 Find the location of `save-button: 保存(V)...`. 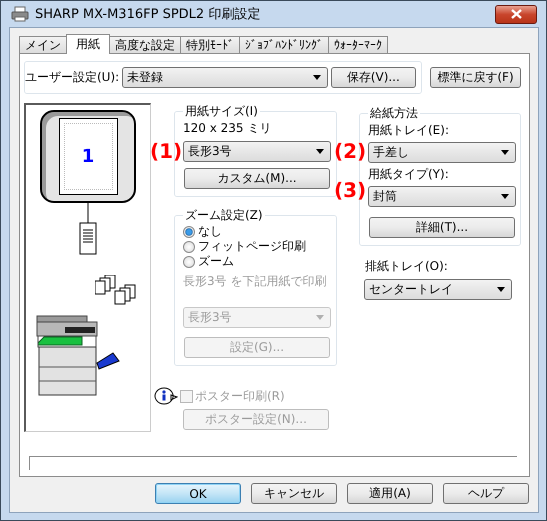

save-button: 保存(V)... is located at coordinates (373, 77).